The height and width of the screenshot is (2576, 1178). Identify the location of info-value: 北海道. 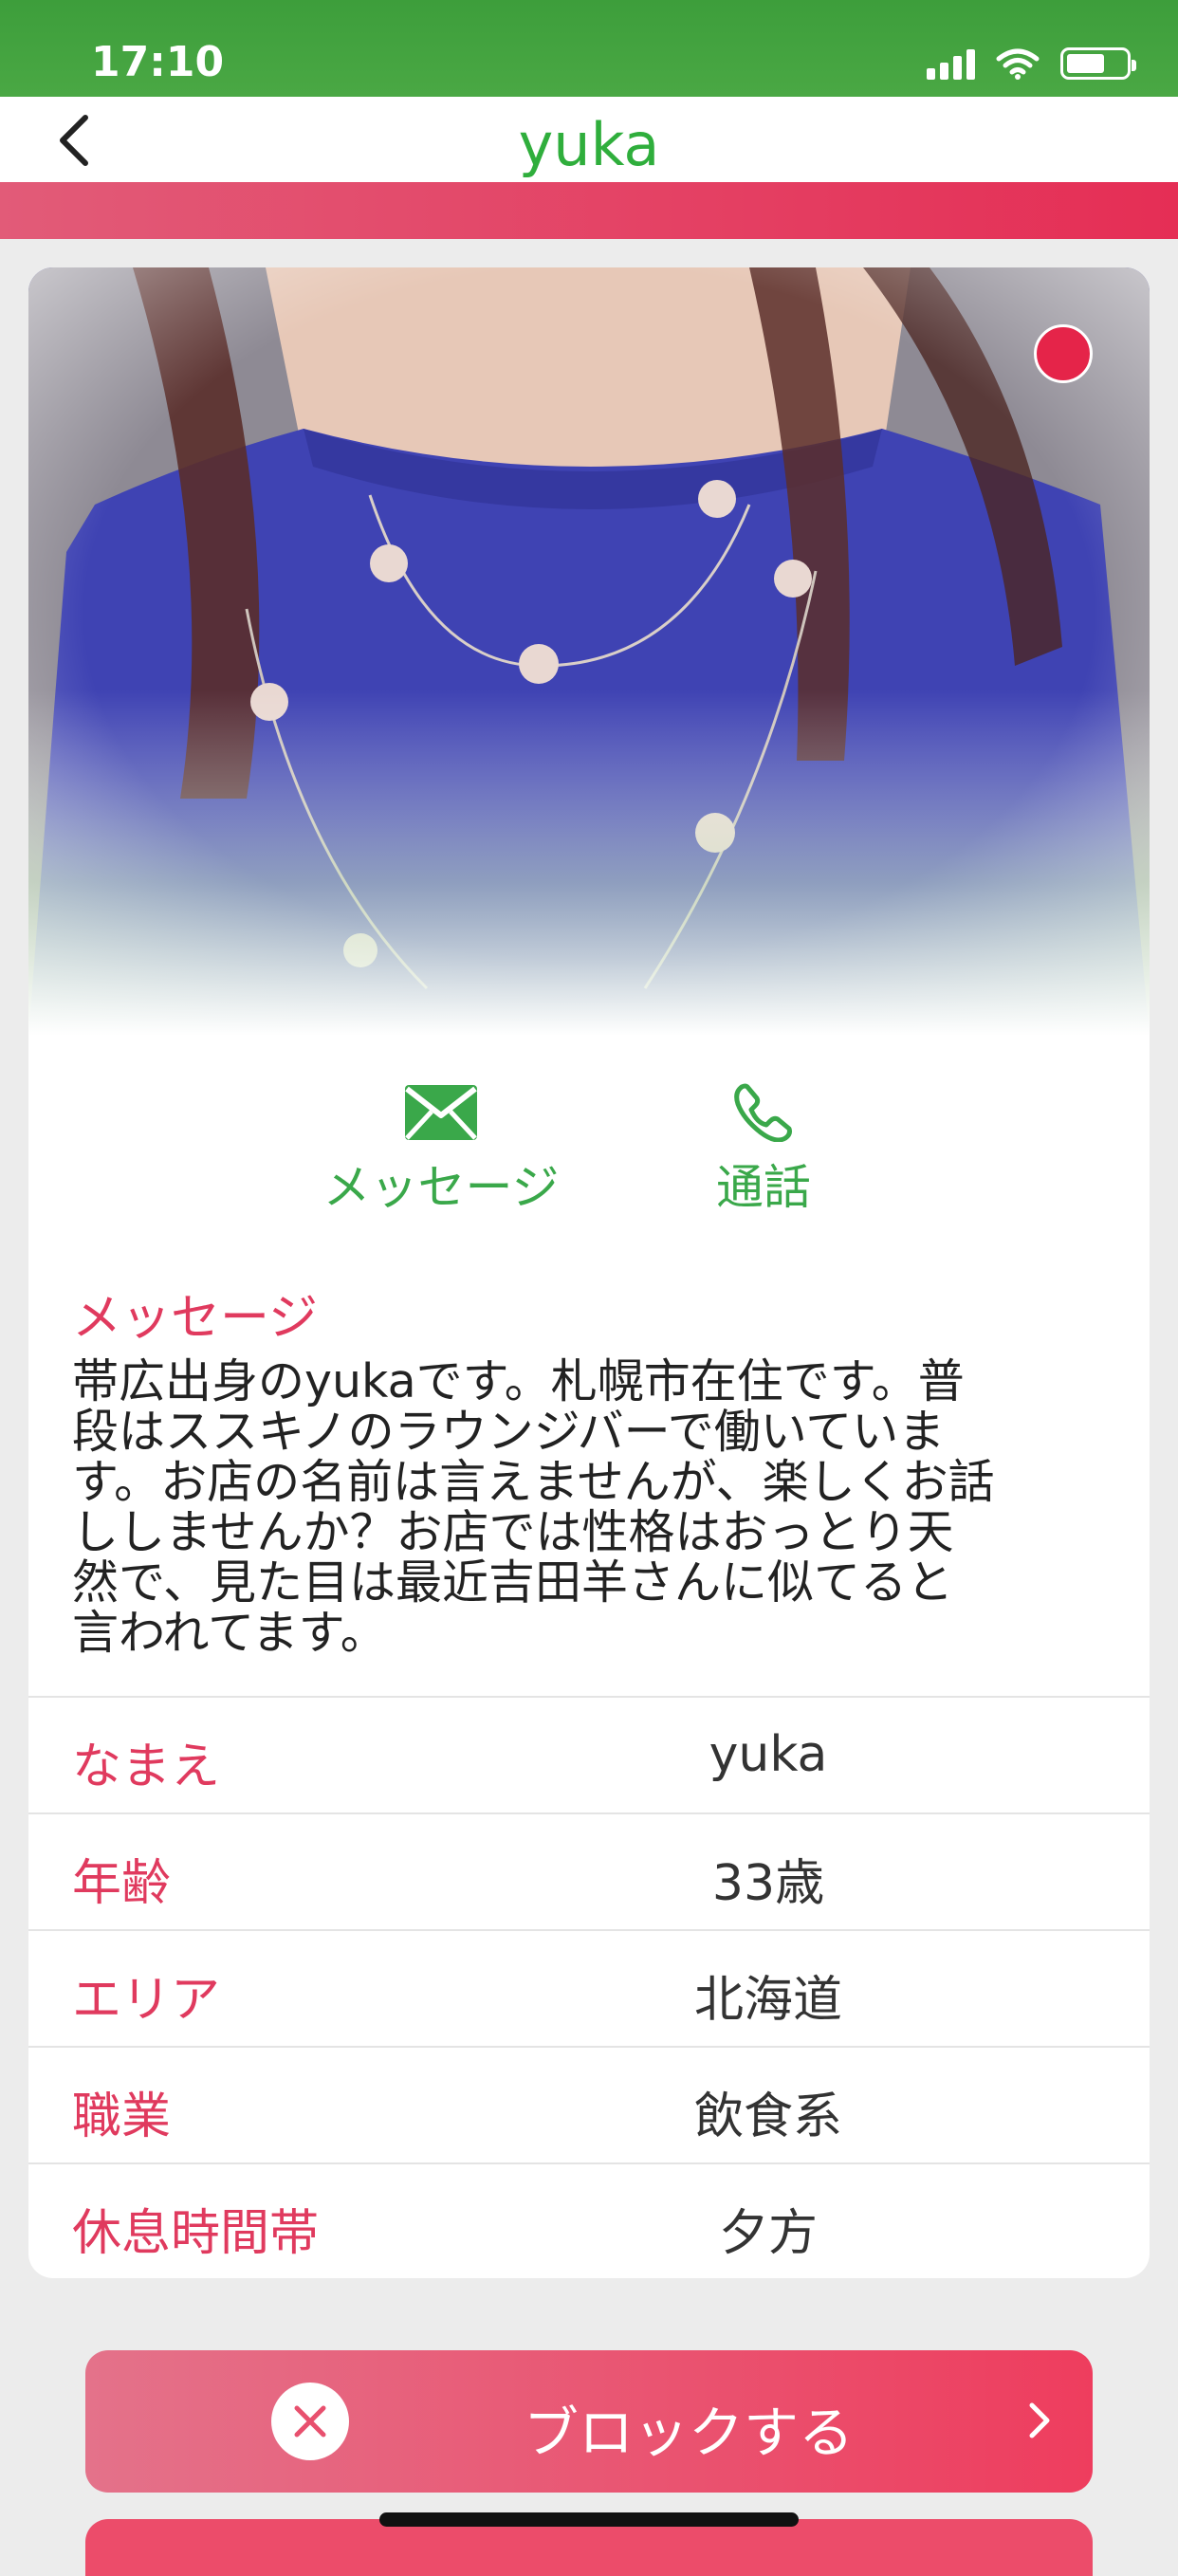
(767, 2000).